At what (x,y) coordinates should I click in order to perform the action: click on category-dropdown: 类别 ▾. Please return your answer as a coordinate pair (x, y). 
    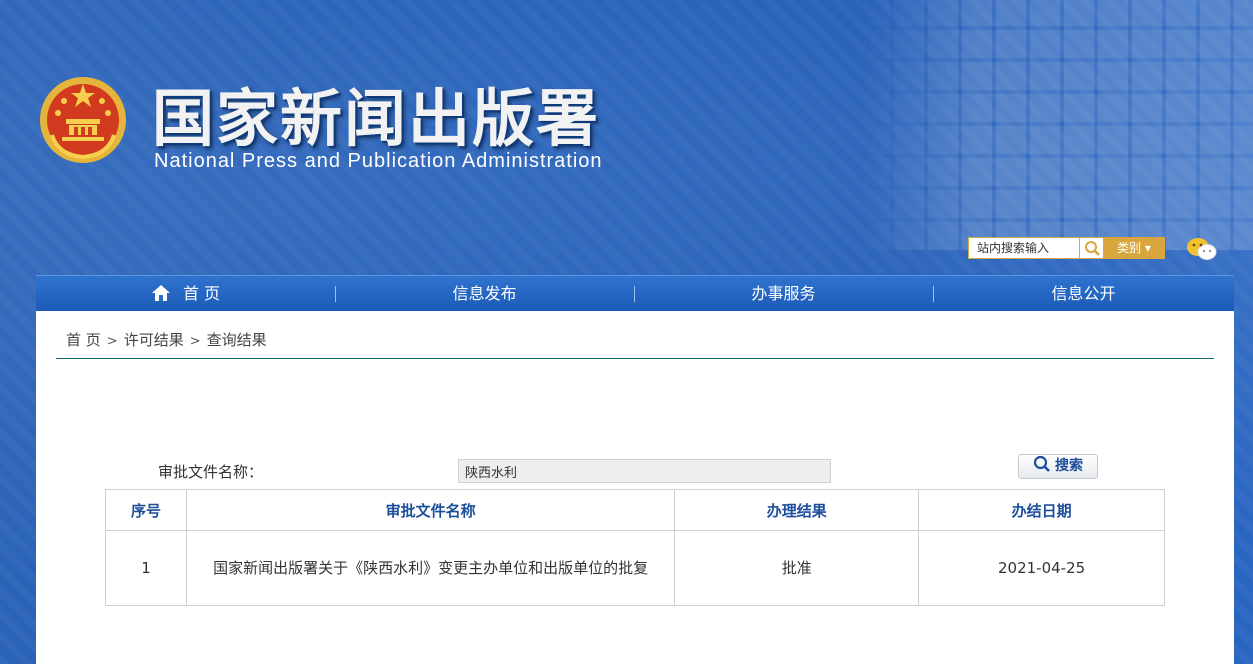
    Looking at the image, I should click on (1134, 248).